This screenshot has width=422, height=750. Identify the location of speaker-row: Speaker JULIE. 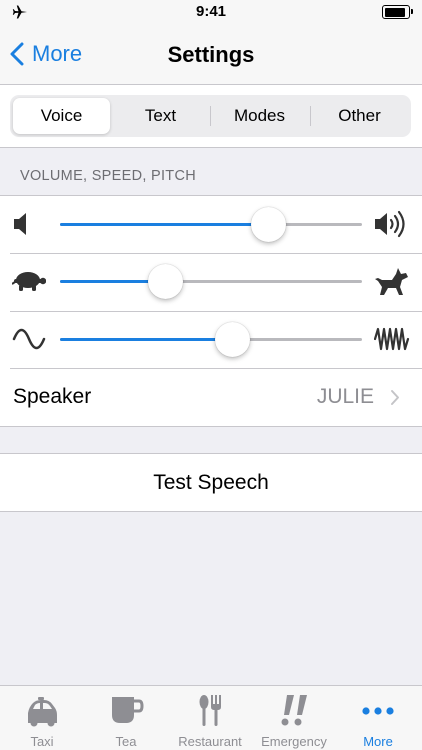
(211, 397).